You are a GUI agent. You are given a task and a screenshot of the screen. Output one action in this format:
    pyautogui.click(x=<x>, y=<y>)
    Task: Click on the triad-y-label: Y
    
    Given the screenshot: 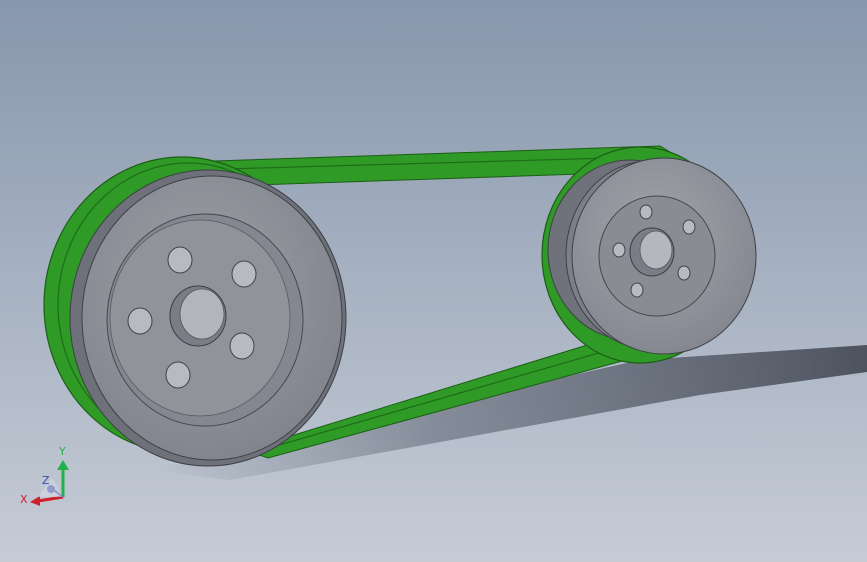 What is the action you would take?
    pyautogui.click(x=62, y=451)
    